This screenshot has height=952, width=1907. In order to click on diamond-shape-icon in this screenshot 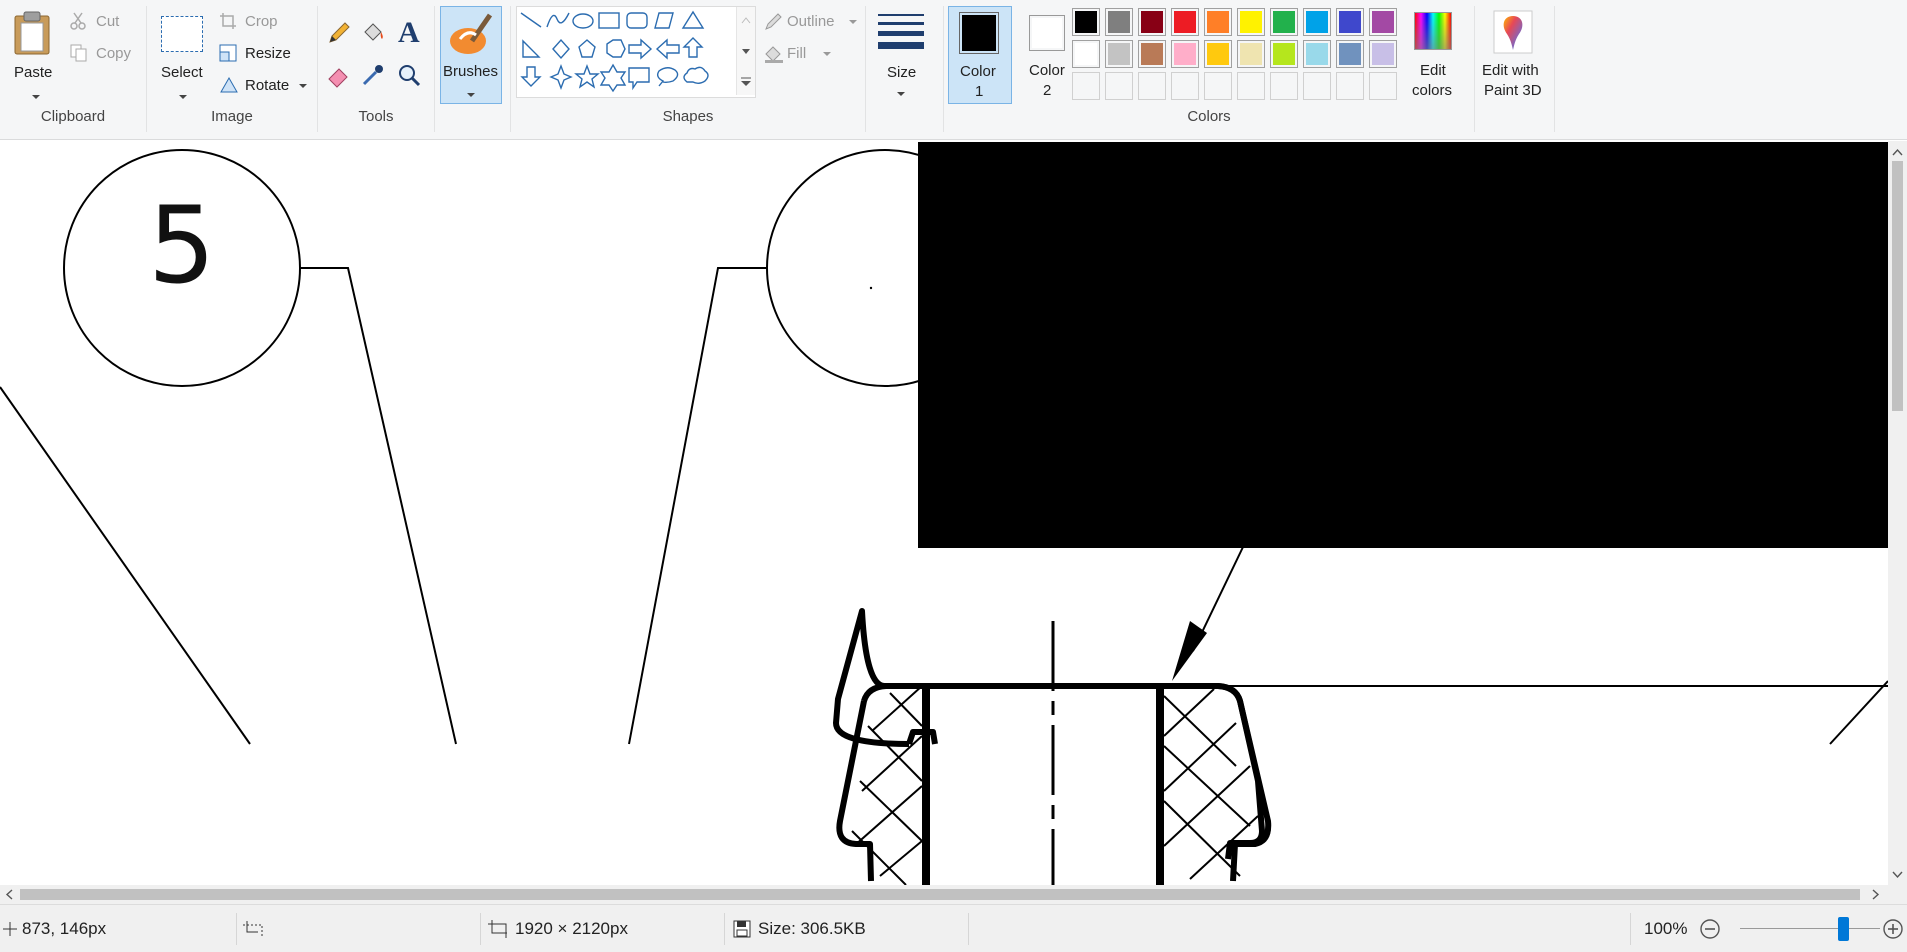, I will do `click(561, 49)`.